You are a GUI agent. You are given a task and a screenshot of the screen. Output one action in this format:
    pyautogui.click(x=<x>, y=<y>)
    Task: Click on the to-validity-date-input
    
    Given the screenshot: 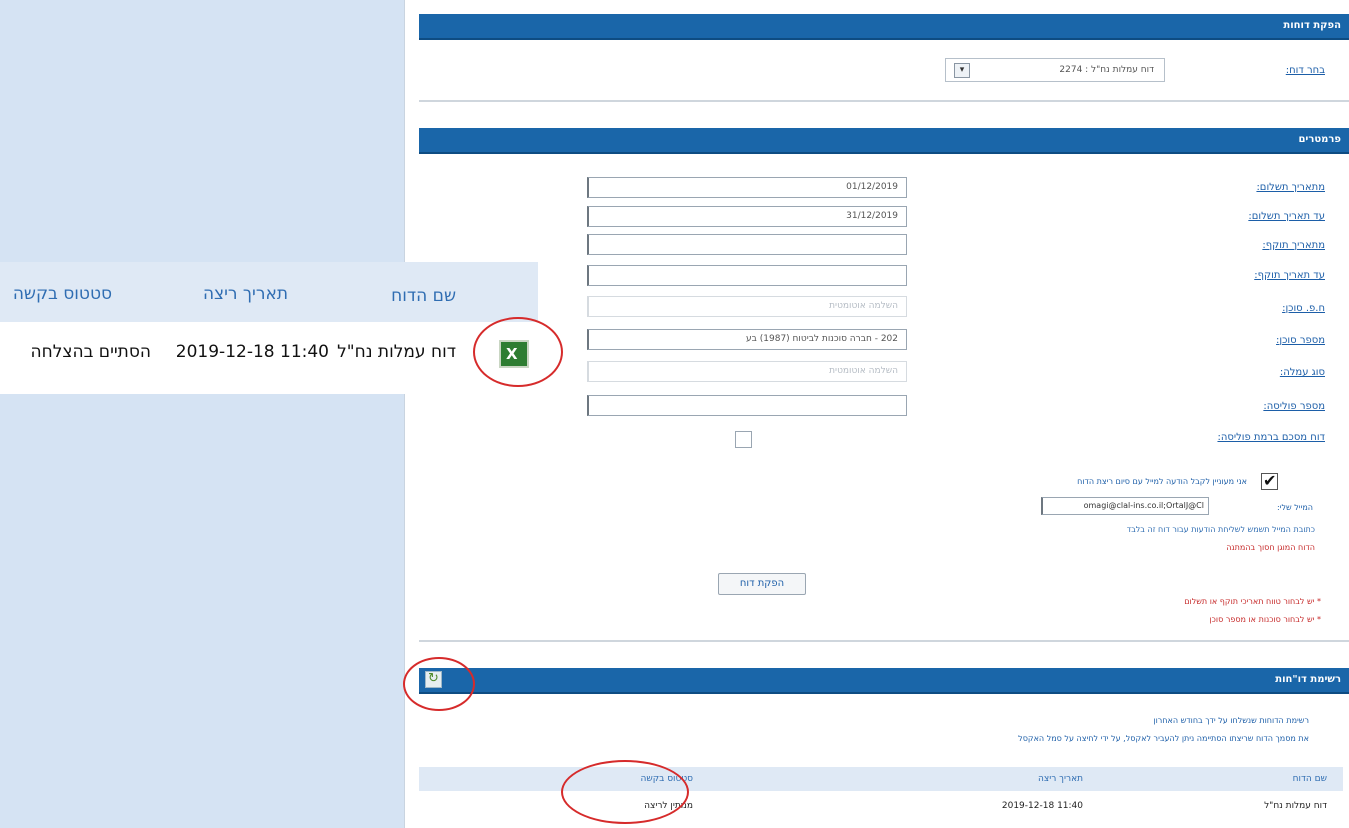 What is the action you would take?
    pyautogui.click(x=747, y=275)
    